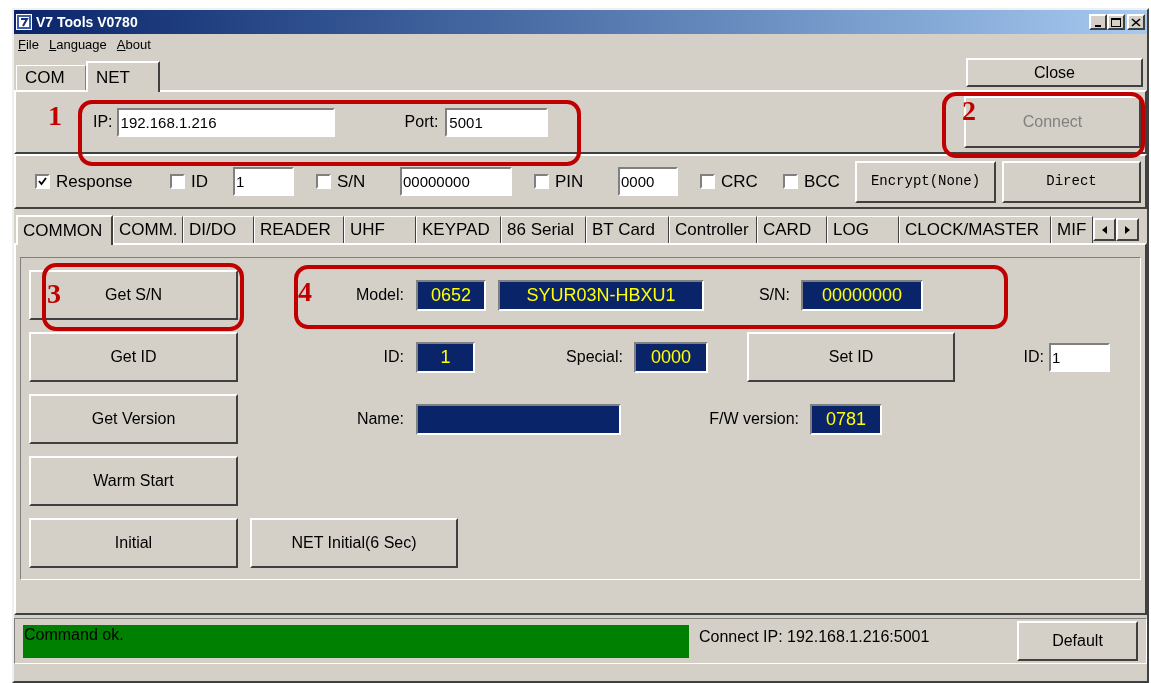  Describe the element at coordinates (379, 295) in the screenshot. I see `field-label: Model:` at that location.